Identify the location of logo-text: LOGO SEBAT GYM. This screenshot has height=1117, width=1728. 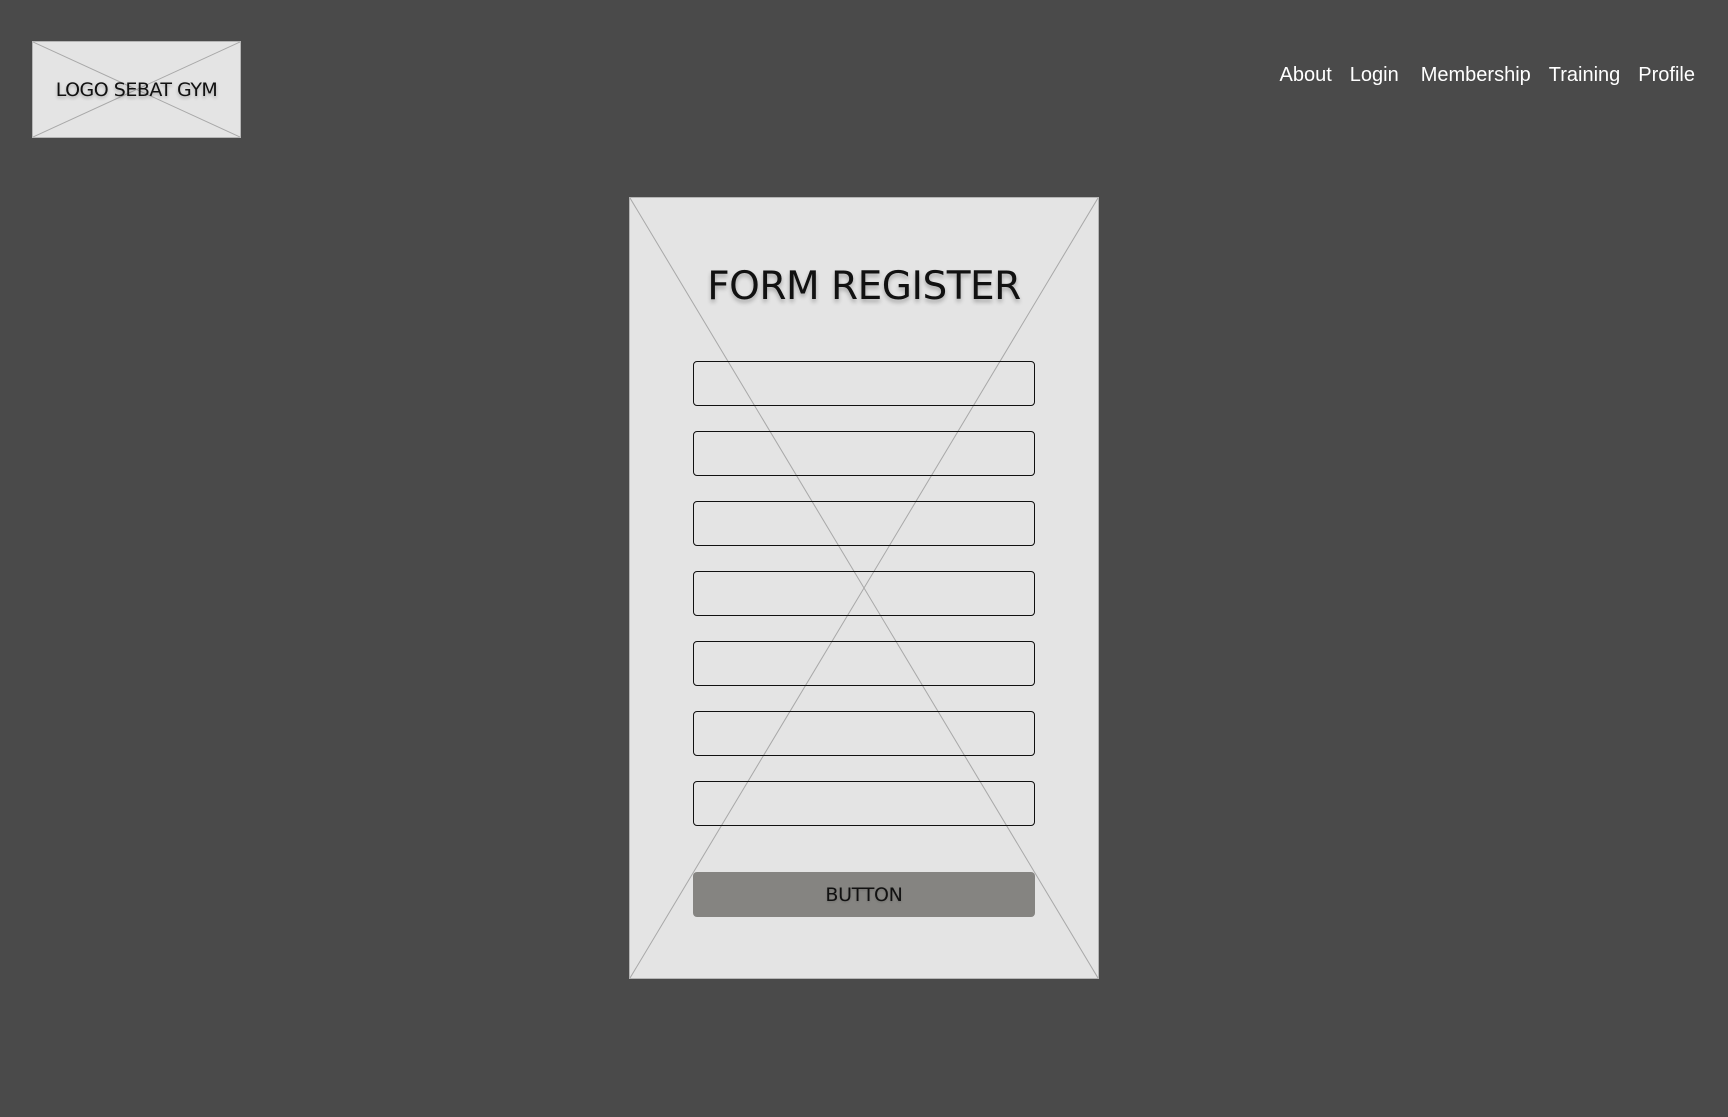
(136, 89).